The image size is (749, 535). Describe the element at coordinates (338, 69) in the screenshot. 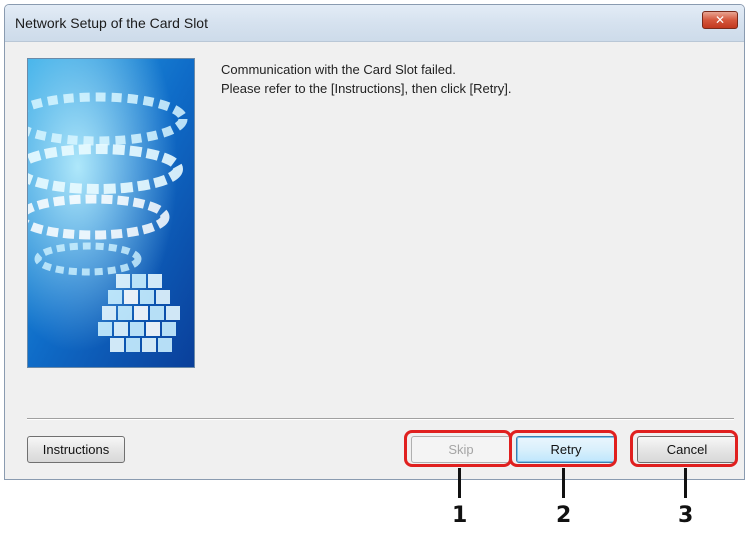

I see `message-line-1: Communication with the Card Slot failed.` at that location.